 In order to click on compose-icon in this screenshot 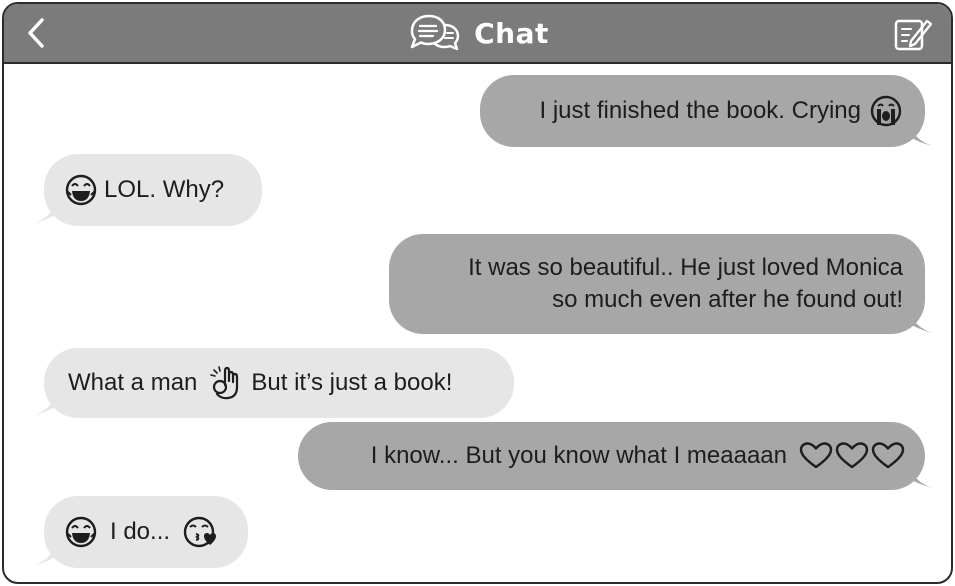, I will do `click(913, 34)`.